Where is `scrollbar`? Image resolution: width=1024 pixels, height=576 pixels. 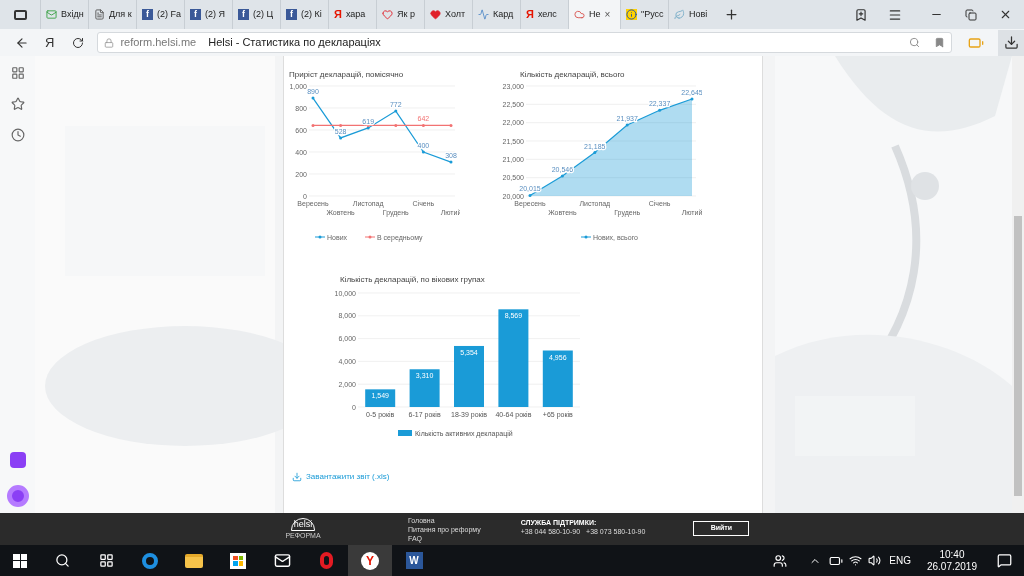 scrollbar is located at coordinates (1018, 284).